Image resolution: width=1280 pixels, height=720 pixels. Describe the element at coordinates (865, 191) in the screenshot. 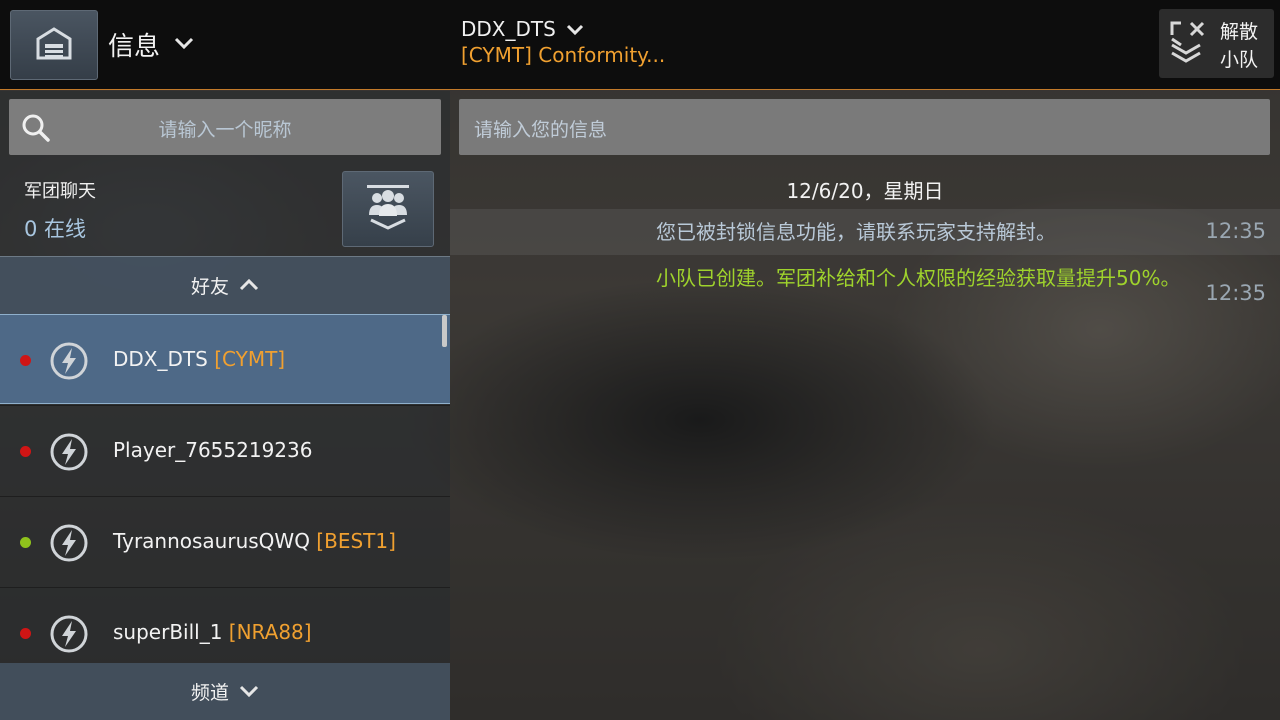

I see `chat-date: 12/6/20，星期日` at that location.